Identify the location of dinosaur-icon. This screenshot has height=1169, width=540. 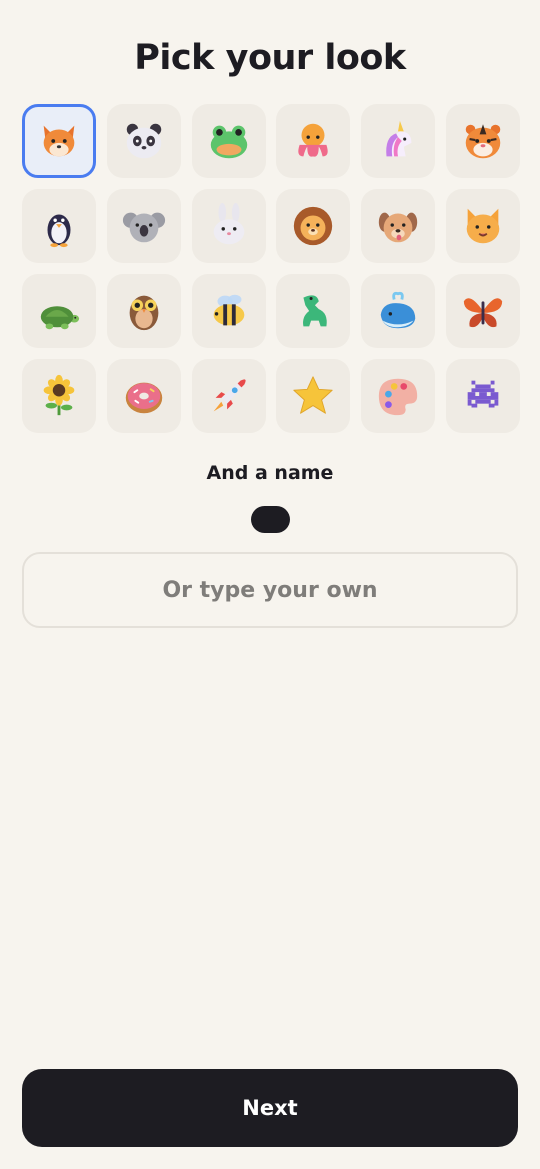
(313, 311).